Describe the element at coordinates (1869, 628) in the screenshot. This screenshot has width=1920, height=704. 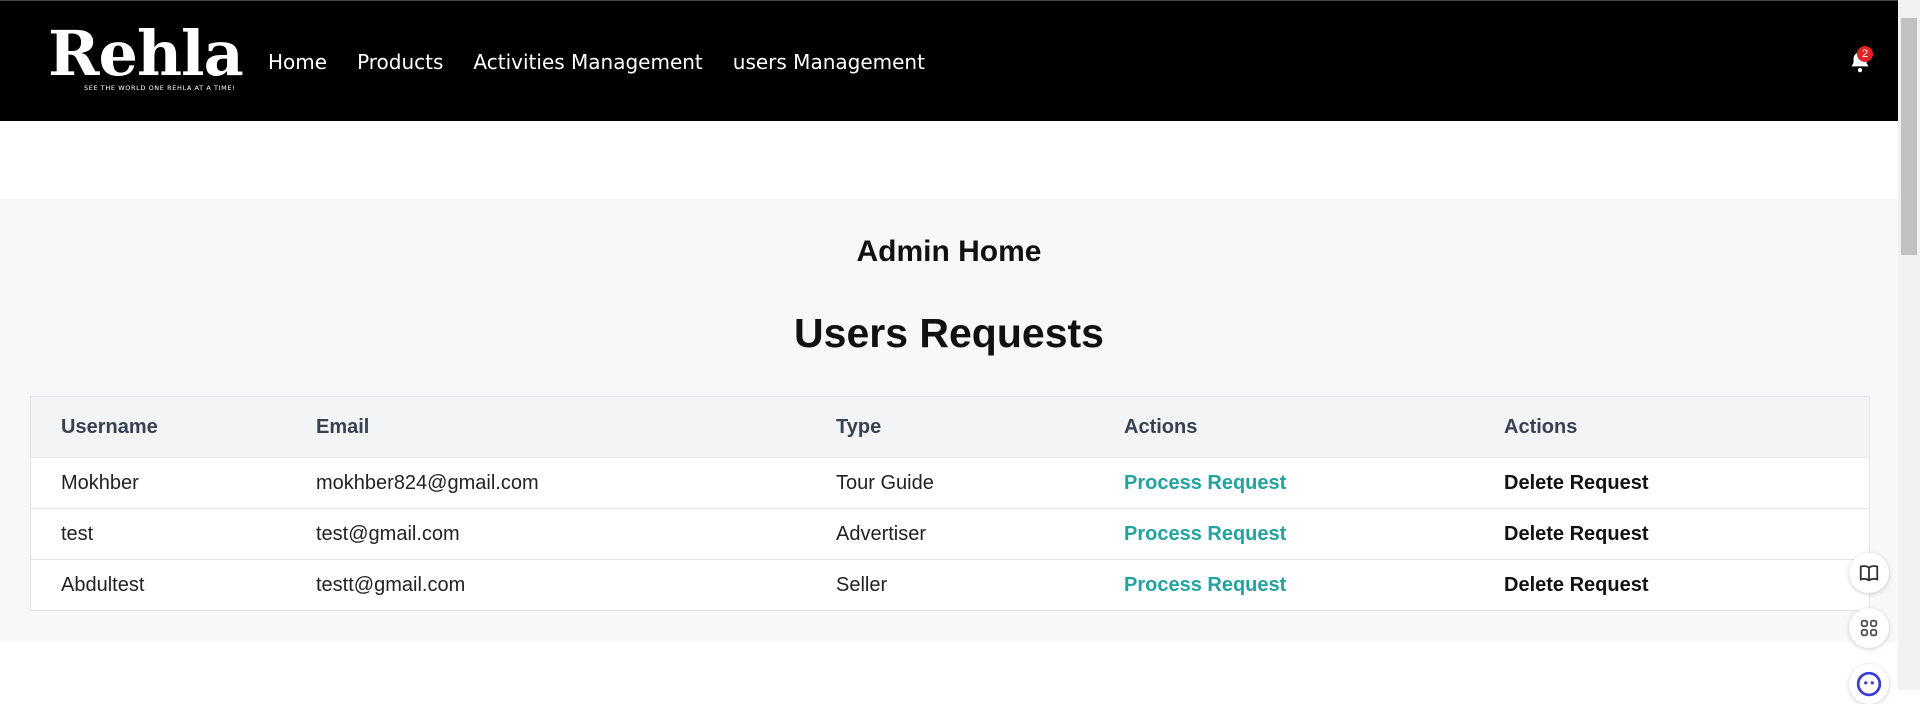
I see `command-icon` at that location.